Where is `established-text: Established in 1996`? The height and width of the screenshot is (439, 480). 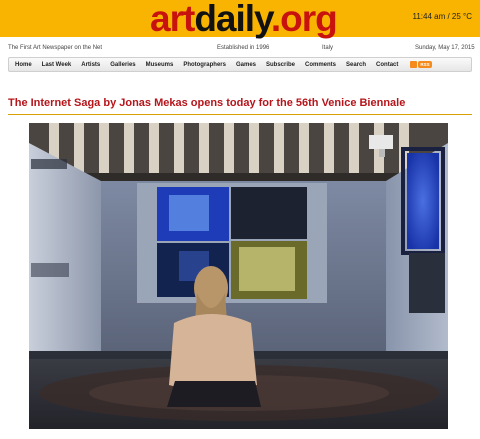
established-text: Established in 1996 is located at coordinates (243, 48).